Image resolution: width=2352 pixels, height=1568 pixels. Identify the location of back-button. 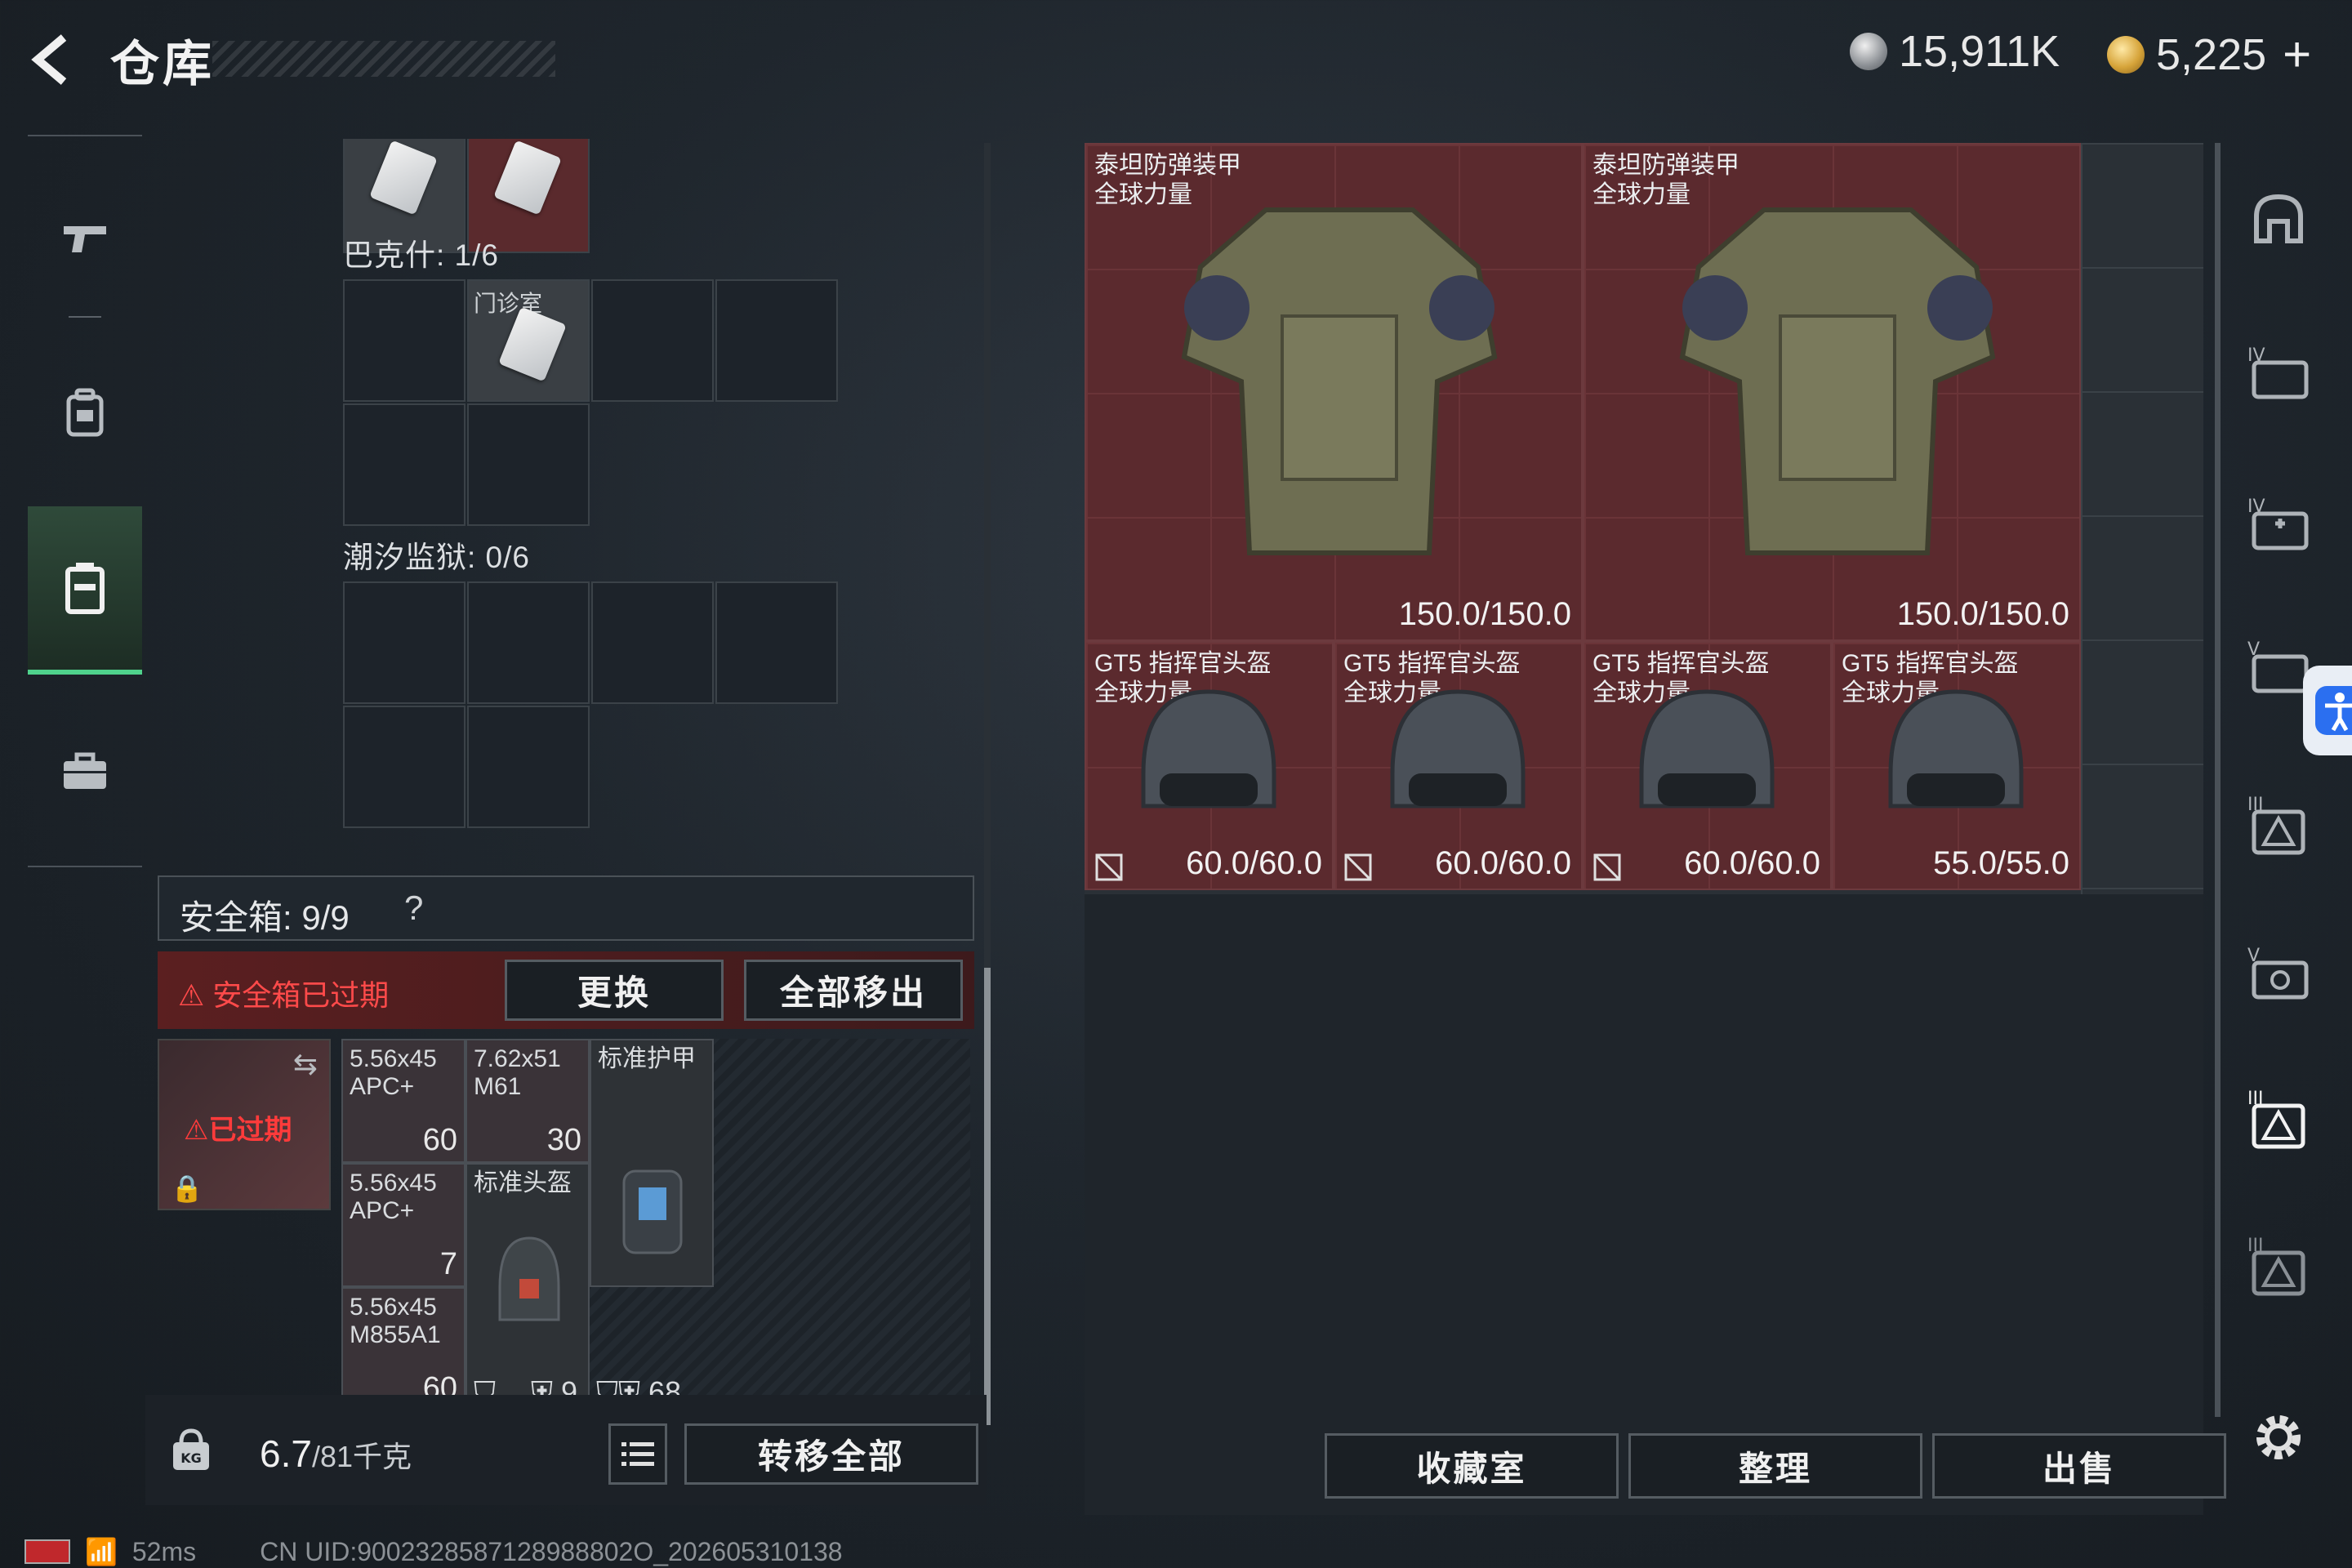
(53, 59).